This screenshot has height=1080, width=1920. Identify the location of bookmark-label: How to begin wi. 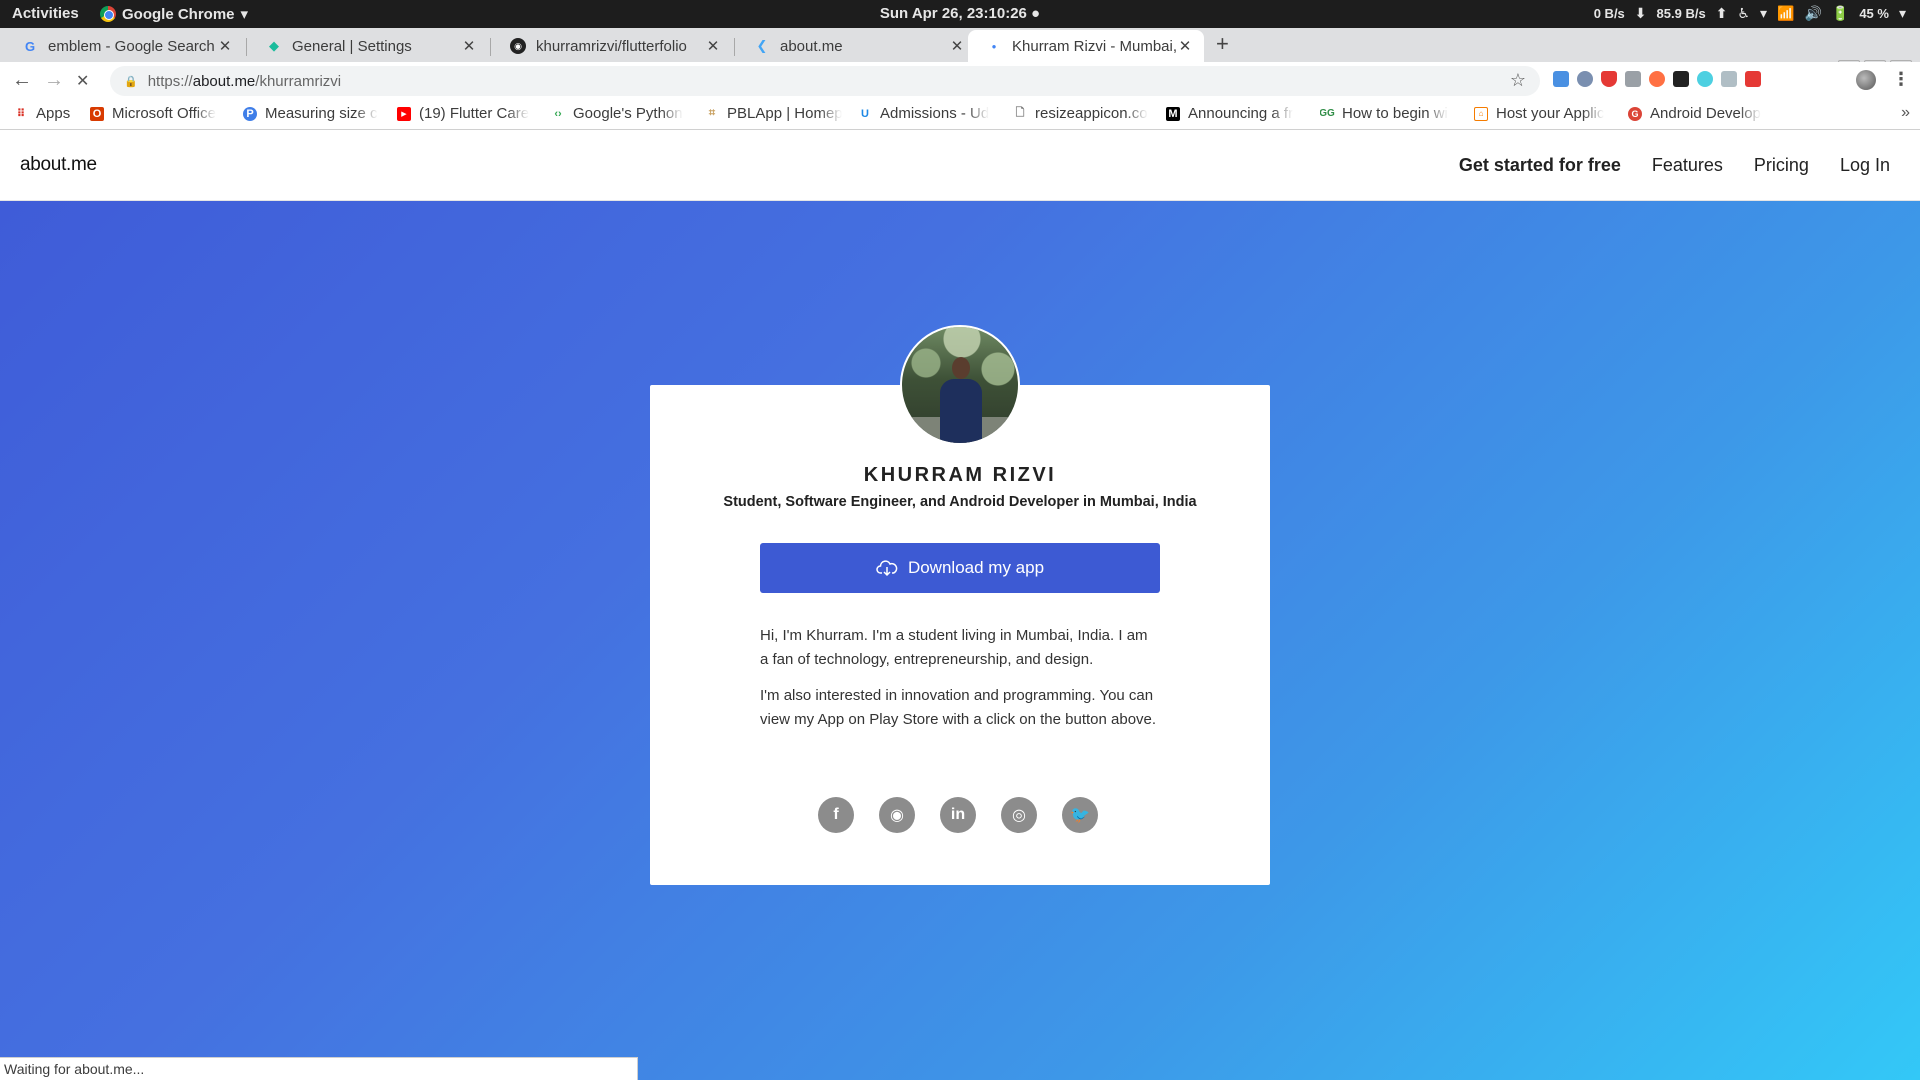
(1395, 113).